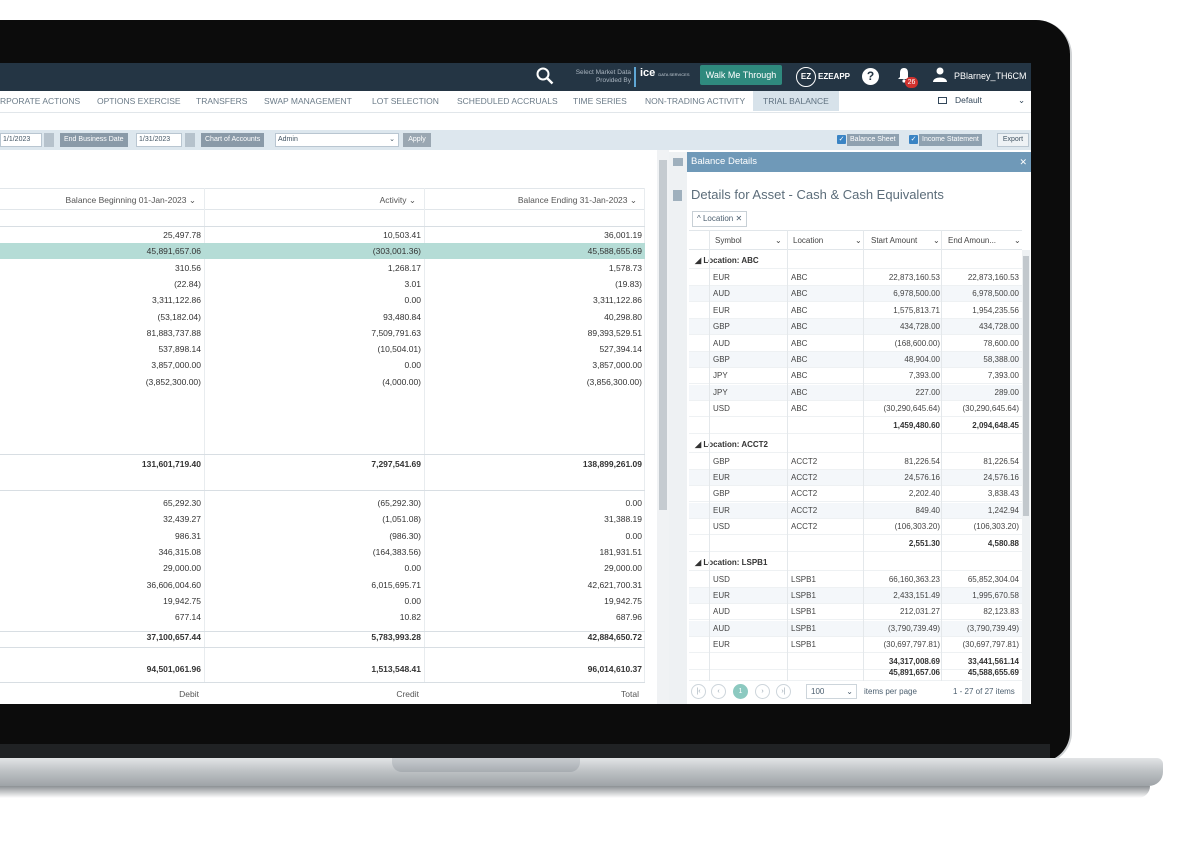 The width and height of the screenshot is (1199, 842). I want to click on table-row: 45,891,657.06 (303,001.36) 45,588,655.69, so click(322, 251).